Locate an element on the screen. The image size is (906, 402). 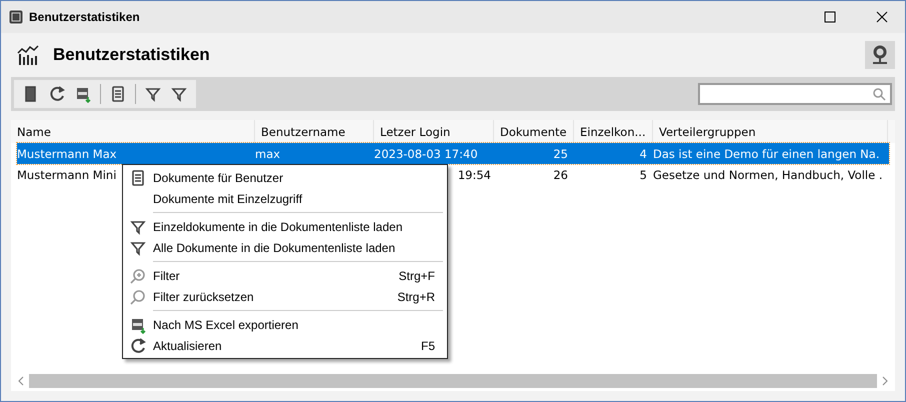
menu-item: Dokumente mit Einzelzugriff is located at coordinates (285, 198).